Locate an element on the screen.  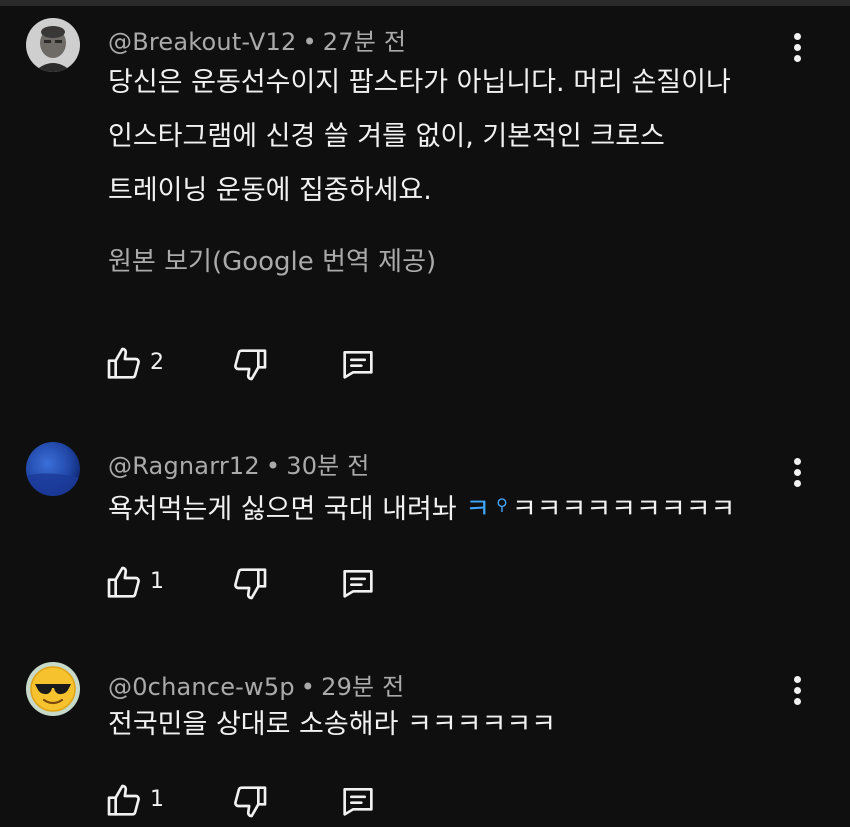
comment-meta: @0chance-w5p • 29분 전 is located at coordinates (256, 684).